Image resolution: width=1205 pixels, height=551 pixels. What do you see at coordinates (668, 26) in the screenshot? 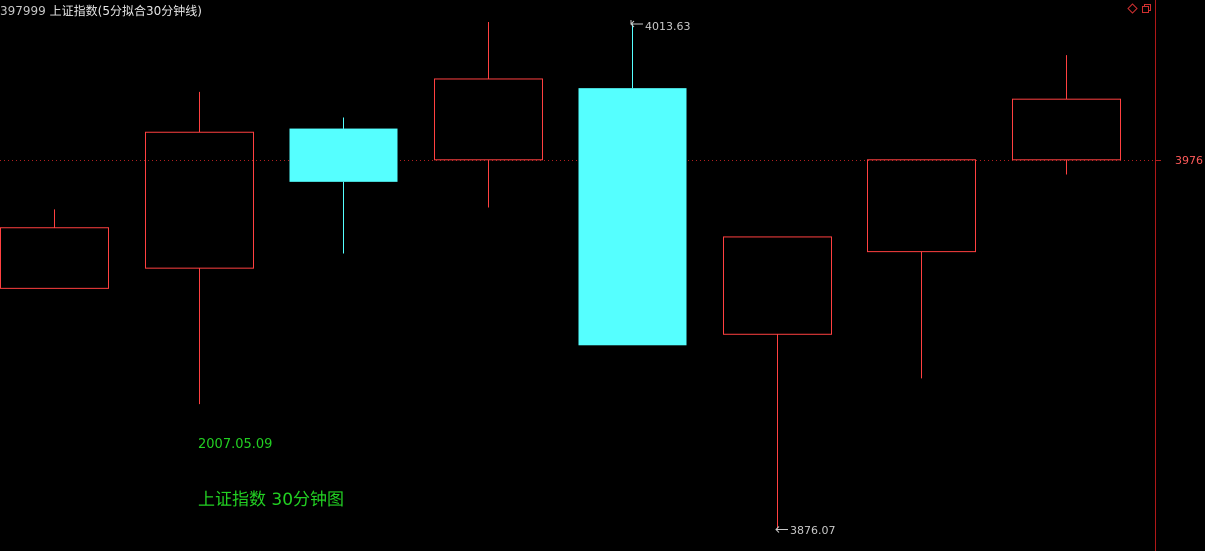
I see `peak-price-label: 4013.63` at bounding box center [668, 26].